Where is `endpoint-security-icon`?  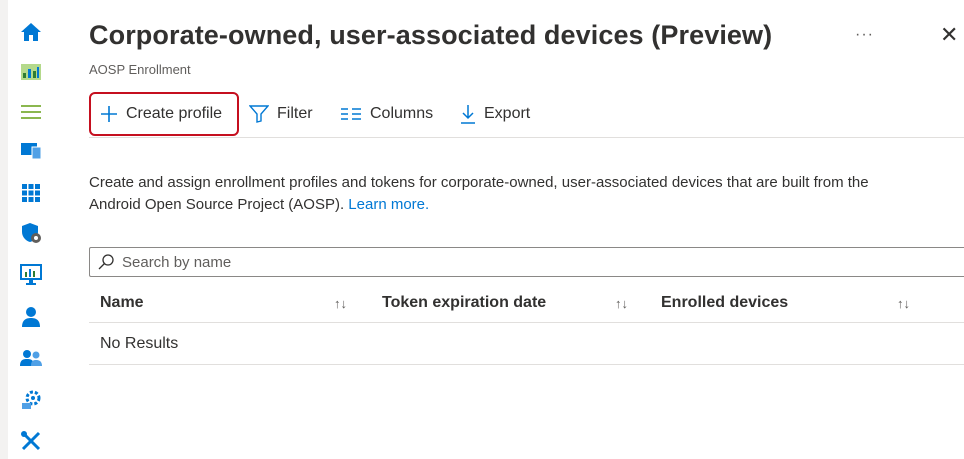 endpoint-security-icon is located at coordinates (31, 233).